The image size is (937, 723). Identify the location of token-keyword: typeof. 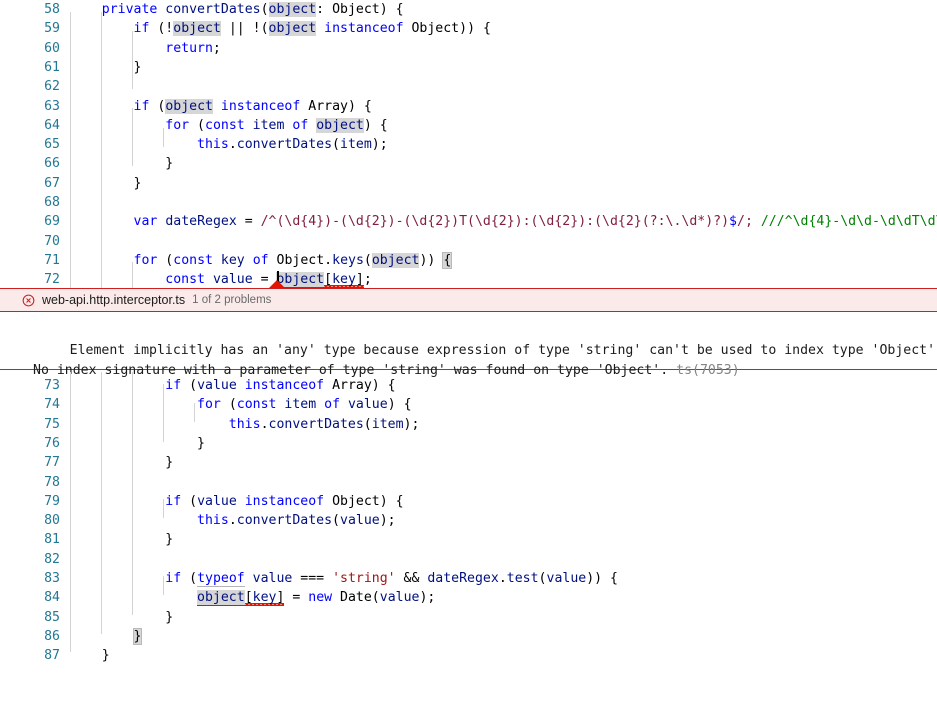
(221, 579).